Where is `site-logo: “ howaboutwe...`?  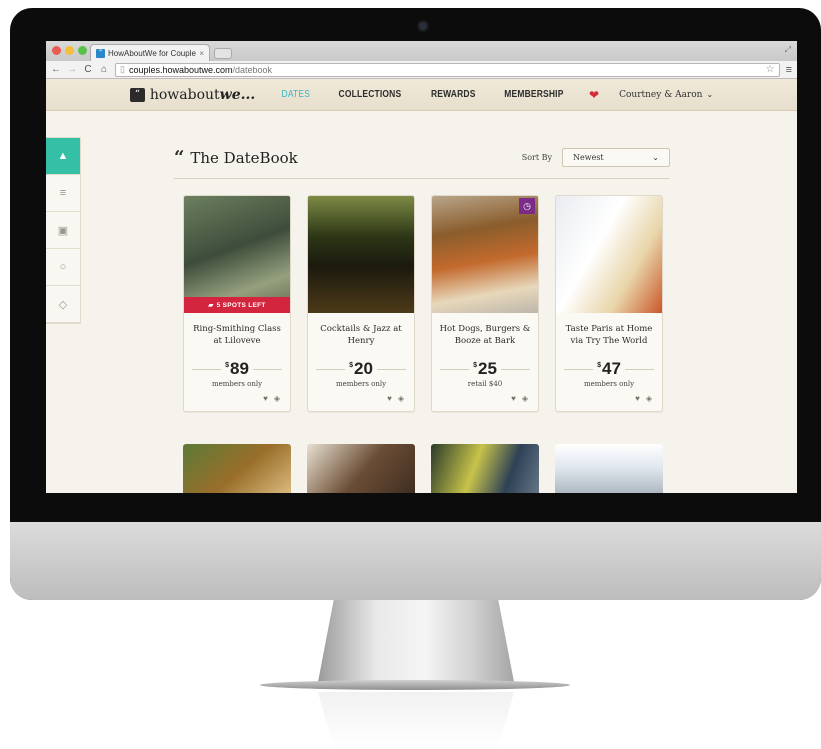 site-logo: “ howaboutwe... is located at coordinates (192, 94).